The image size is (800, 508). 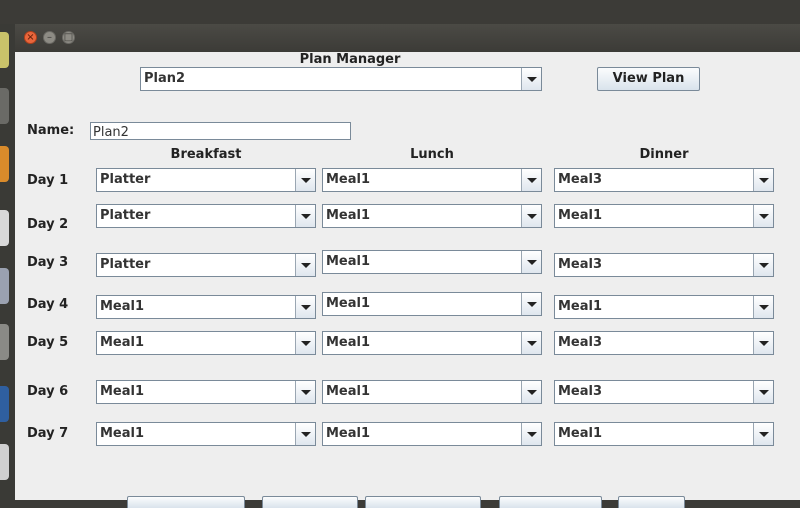 I want to click on column-header-dinner: Dinner, so click(x=664, y=154).